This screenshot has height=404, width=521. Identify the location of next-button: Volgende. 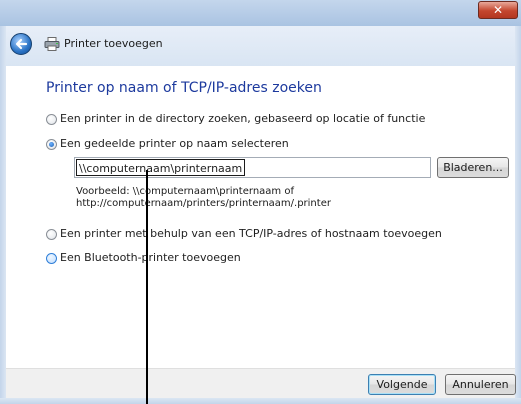
(402, 384).